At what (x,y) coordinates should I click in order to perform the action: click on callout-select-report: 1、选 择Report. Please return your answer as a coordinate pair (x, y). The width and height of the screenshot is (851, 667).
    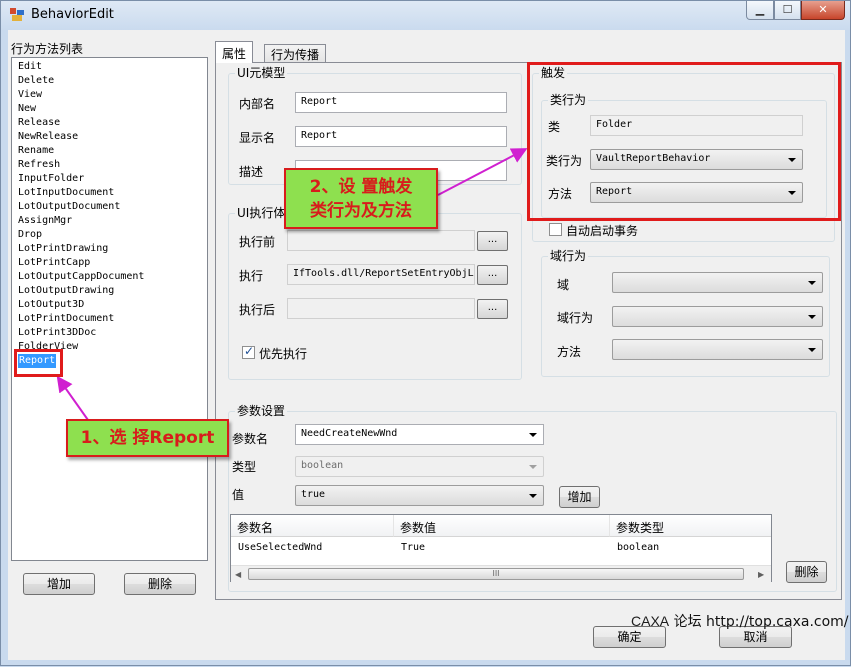
    Looking at the image, I should click on (147, 438).